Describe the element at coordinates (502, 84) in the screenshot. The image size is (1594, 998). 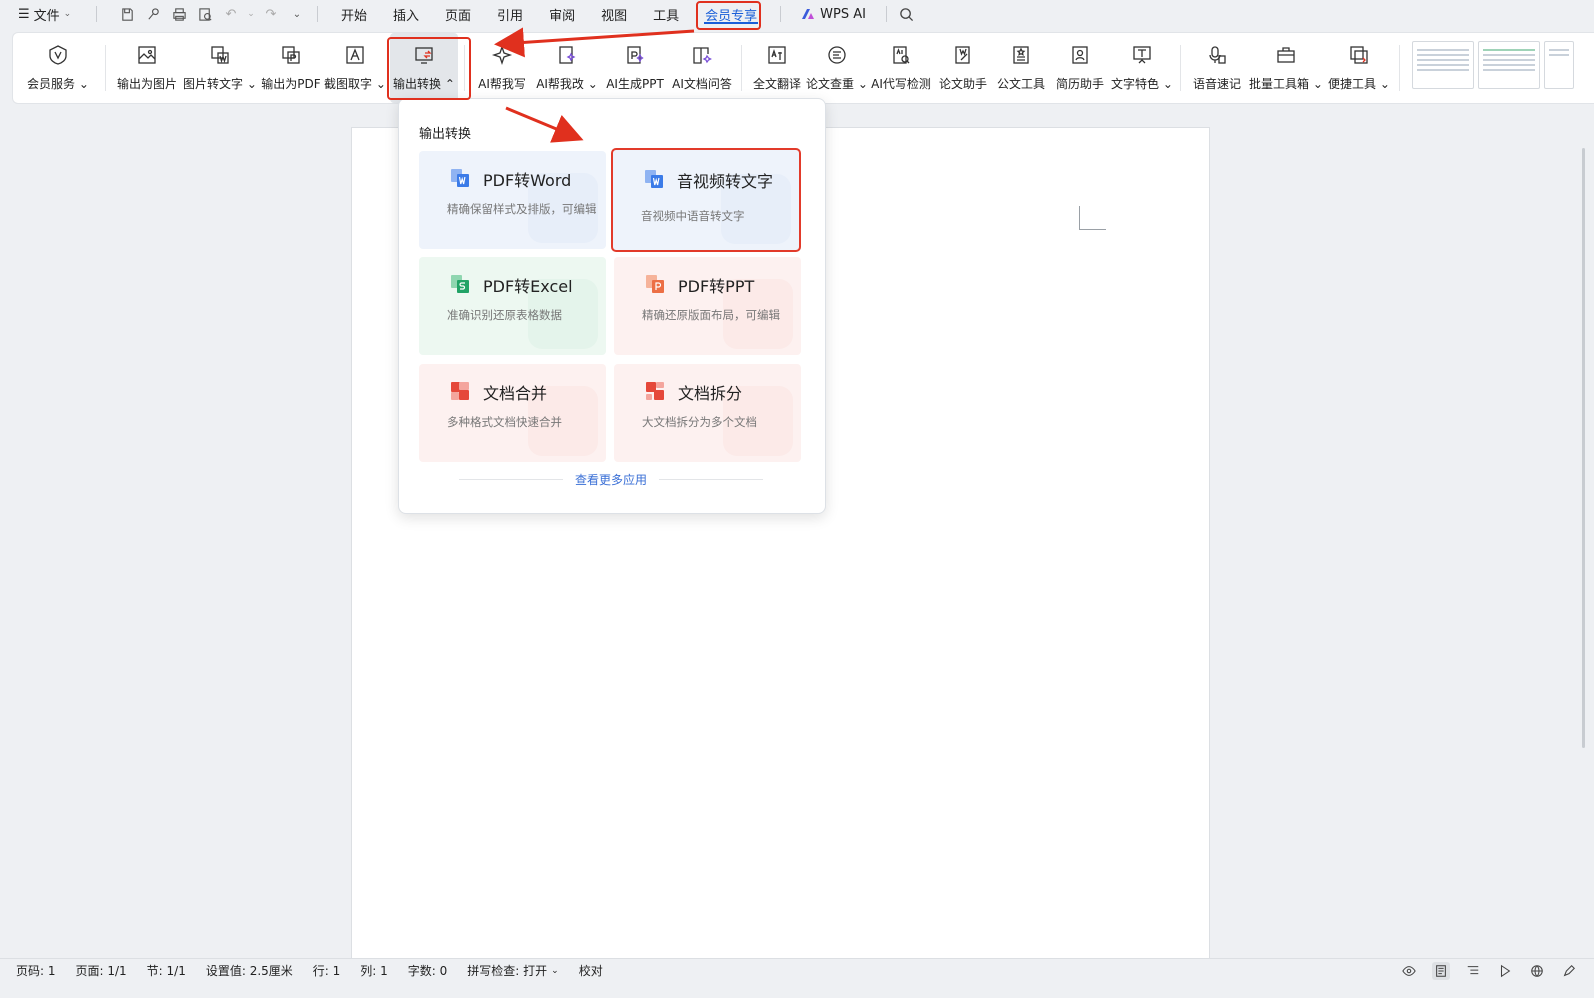
I see `ai-write-label: AI帮我写` at that location.